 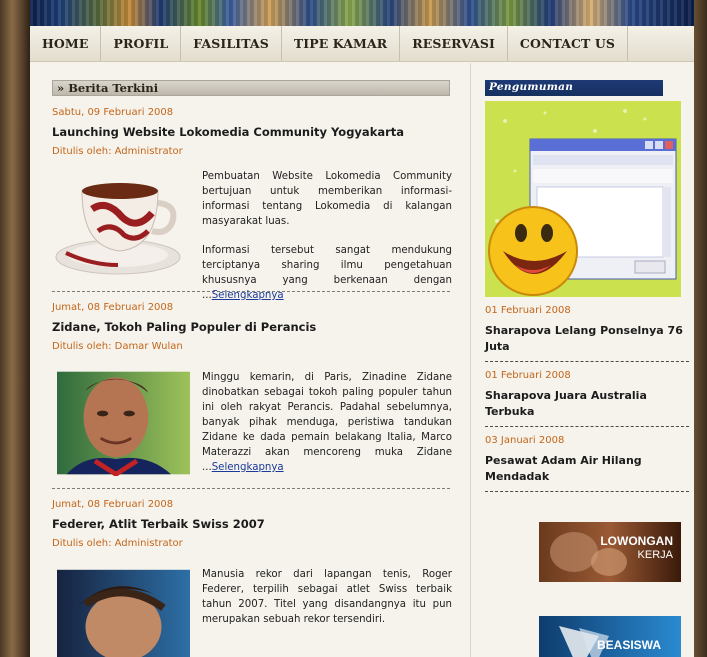 What do you see at coordinates (587, 404) in the screenshot?
I see `announcement-title: Sharapova Juara Australia Terbuka` at bounding box center [587, 404].